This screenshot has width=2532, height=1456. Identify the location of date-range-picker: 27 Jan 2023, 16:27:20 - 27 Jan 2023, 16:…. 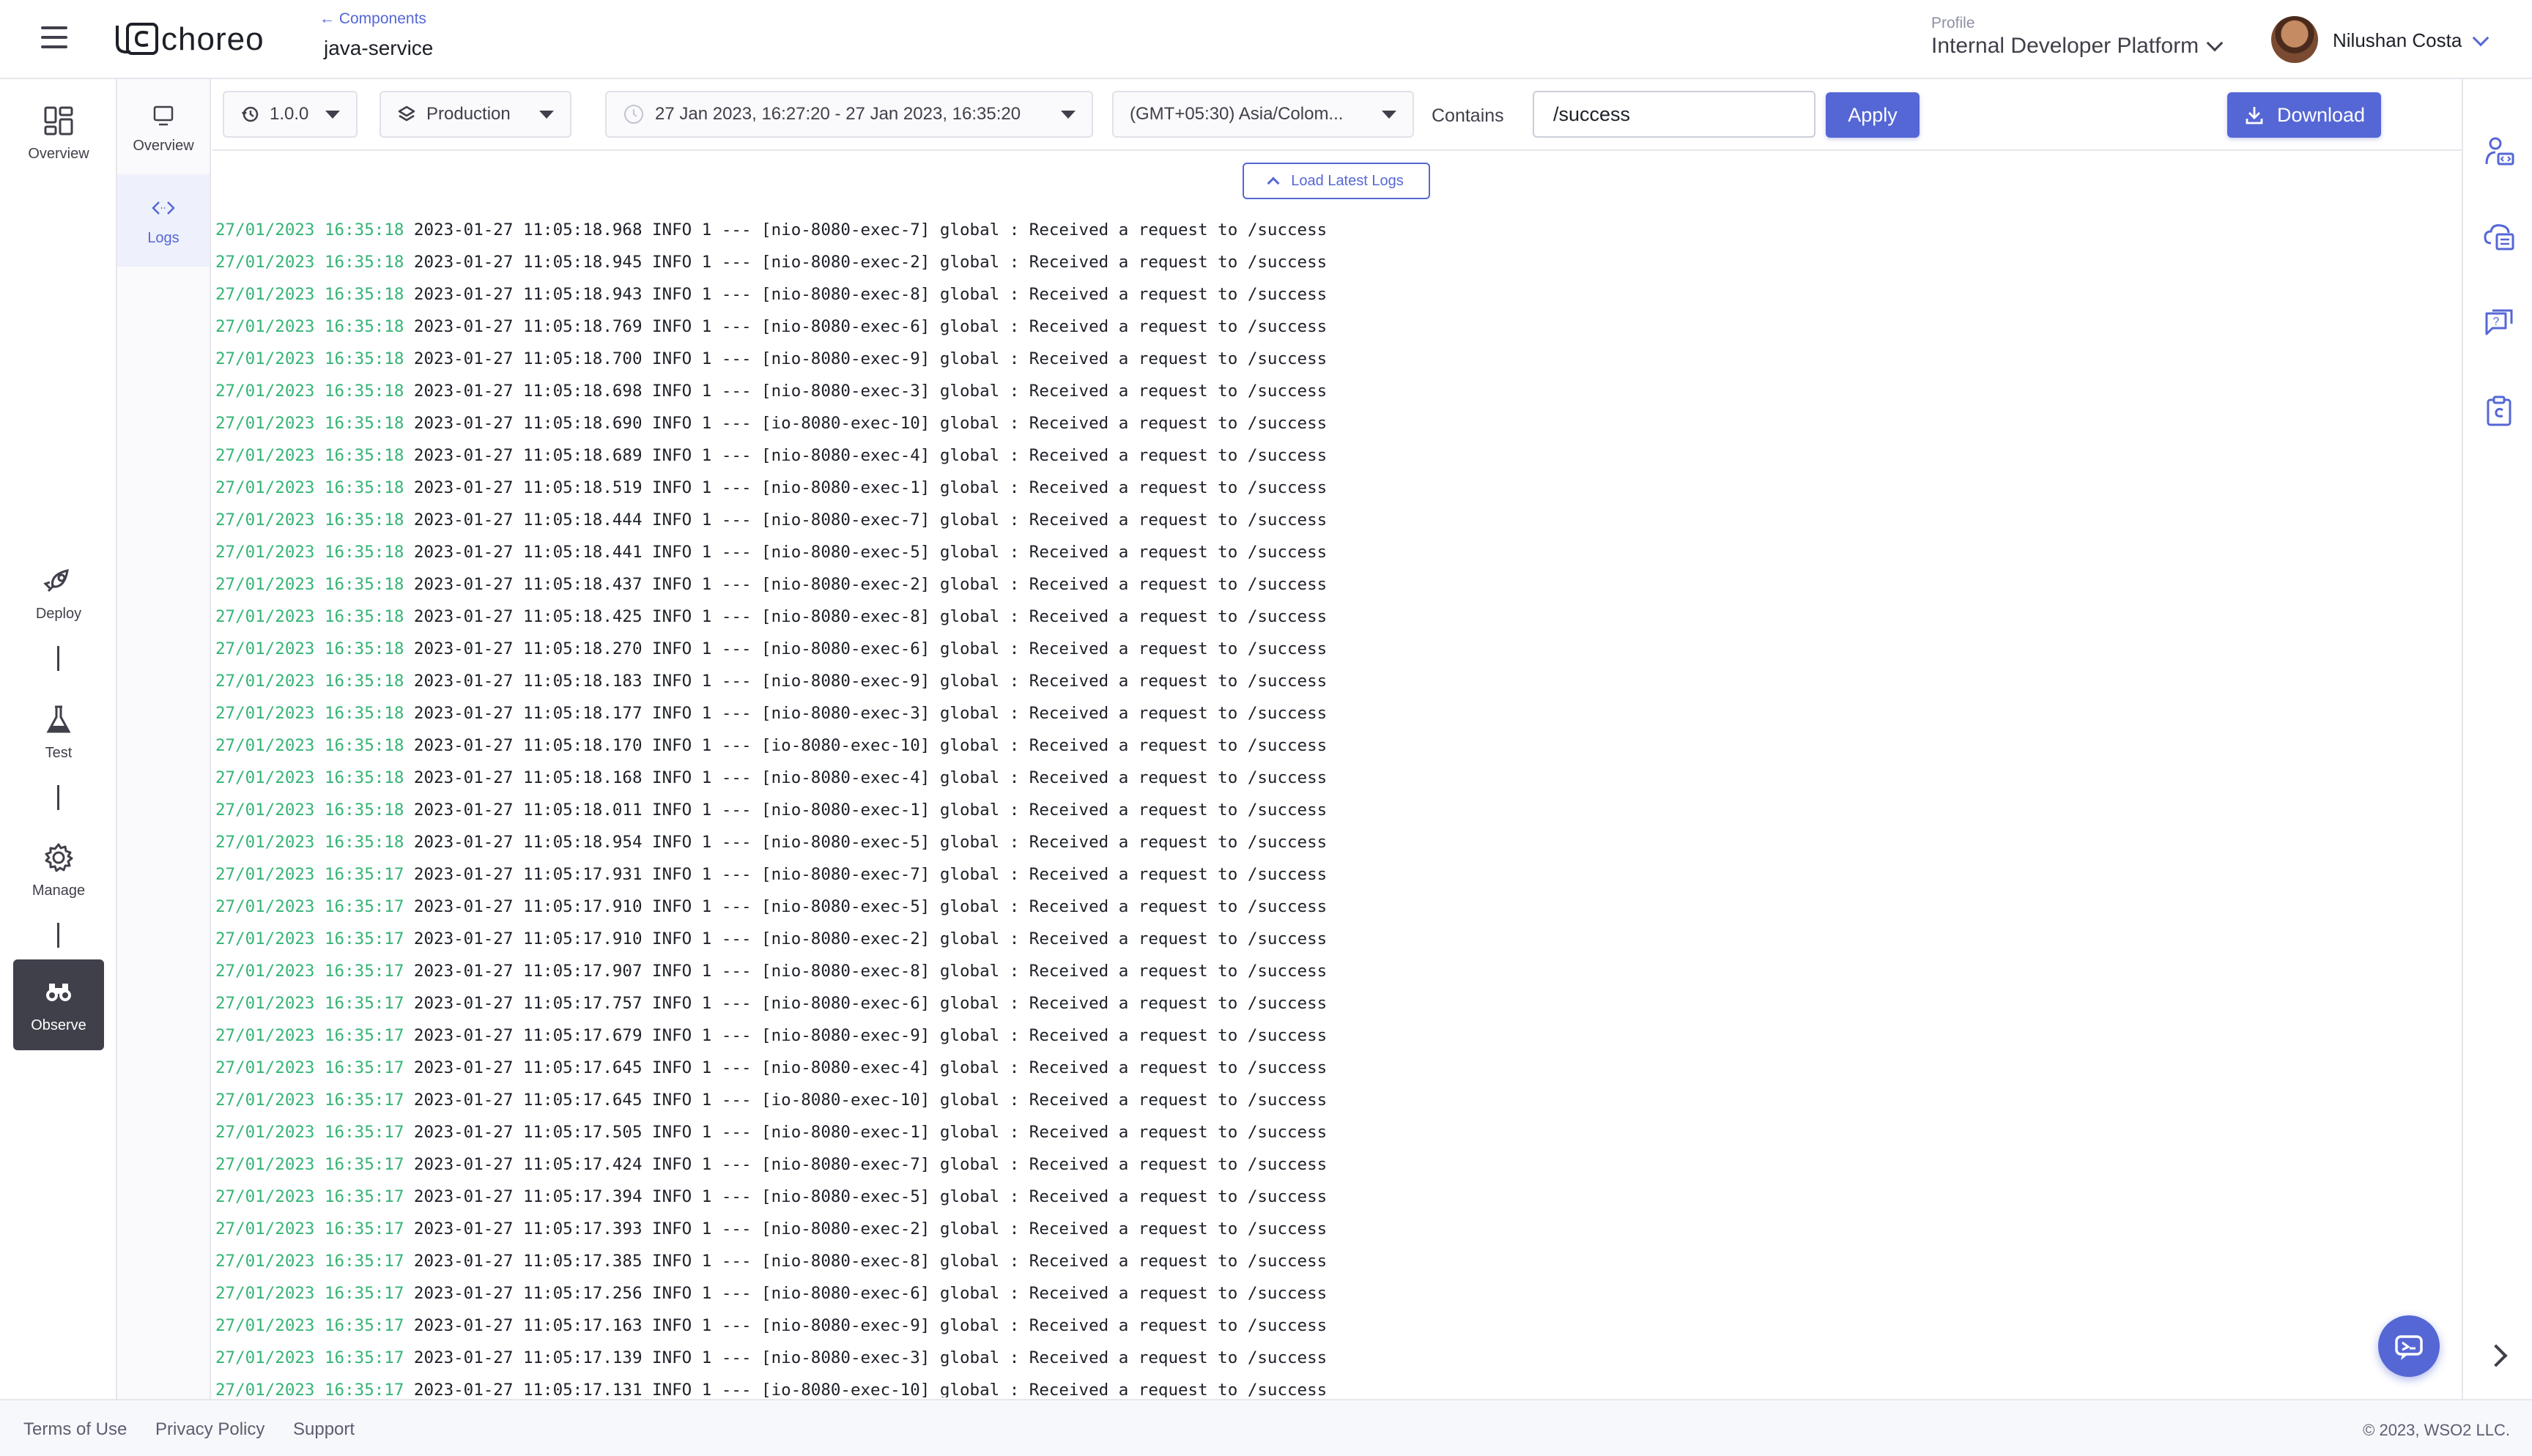
(849, 114).